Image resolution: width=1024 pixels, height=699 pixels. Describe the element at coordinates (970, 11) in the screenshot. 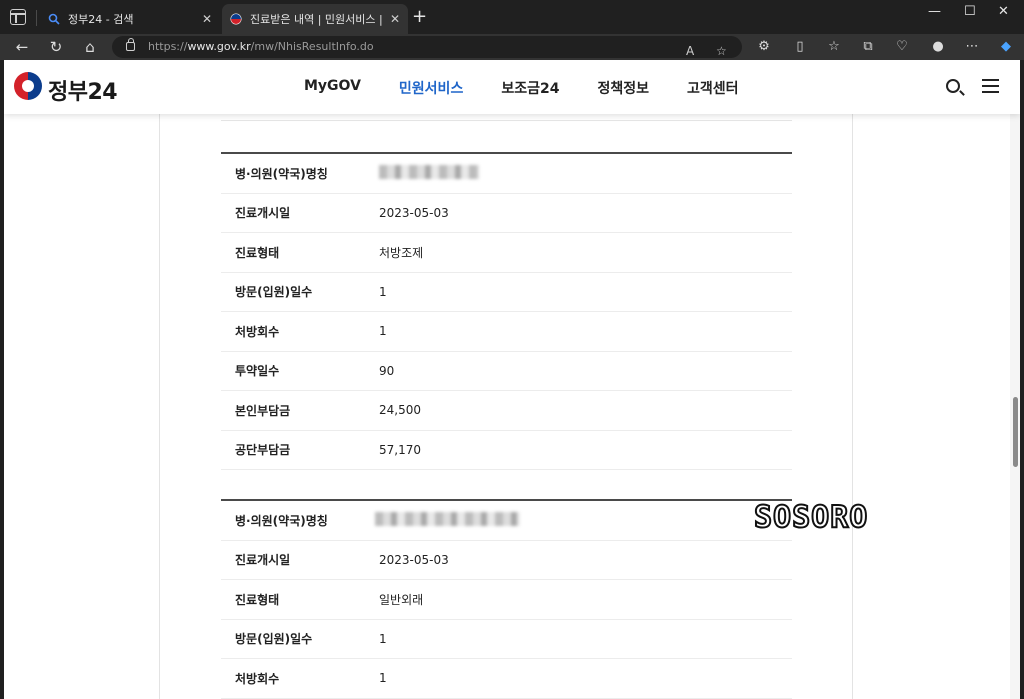

I see `maximize-icon: ☐` at that location.